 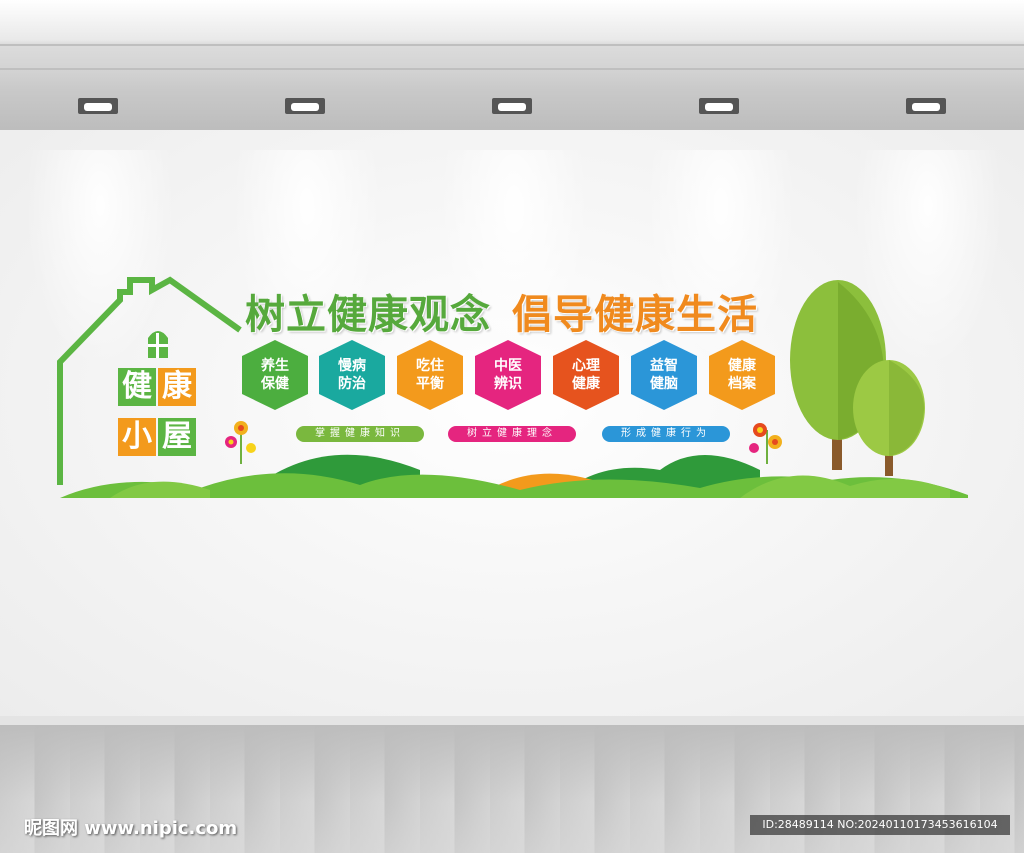 I want to click on sign-char: 小, so click(x=137, y=437).